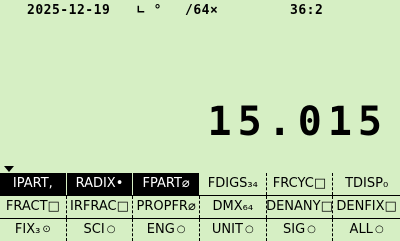  Describe the element at coordinates (166, 207) in the screenshot. I see `softkey-propfr: PROPFR⌀` at that location.